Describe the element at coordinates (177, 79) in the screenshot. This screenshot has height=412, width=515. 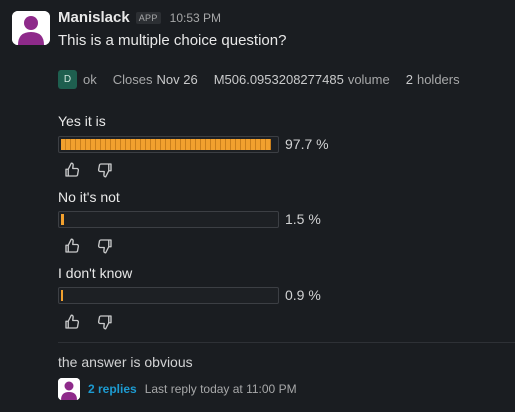
I see `closes-date: Nov 26` at that location.